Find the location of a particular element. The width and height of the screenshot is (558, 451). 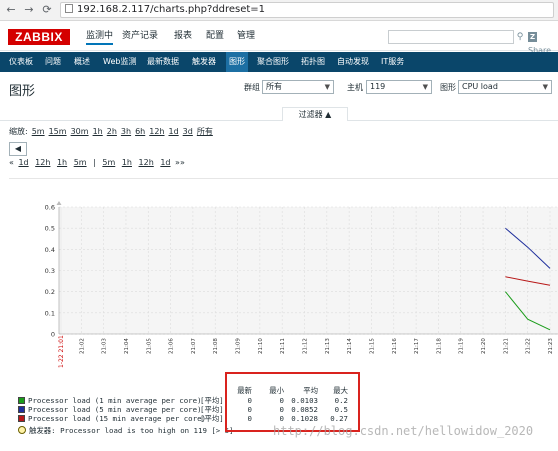

x-tick-label: 21:17 is located at coordinates (417, 346).